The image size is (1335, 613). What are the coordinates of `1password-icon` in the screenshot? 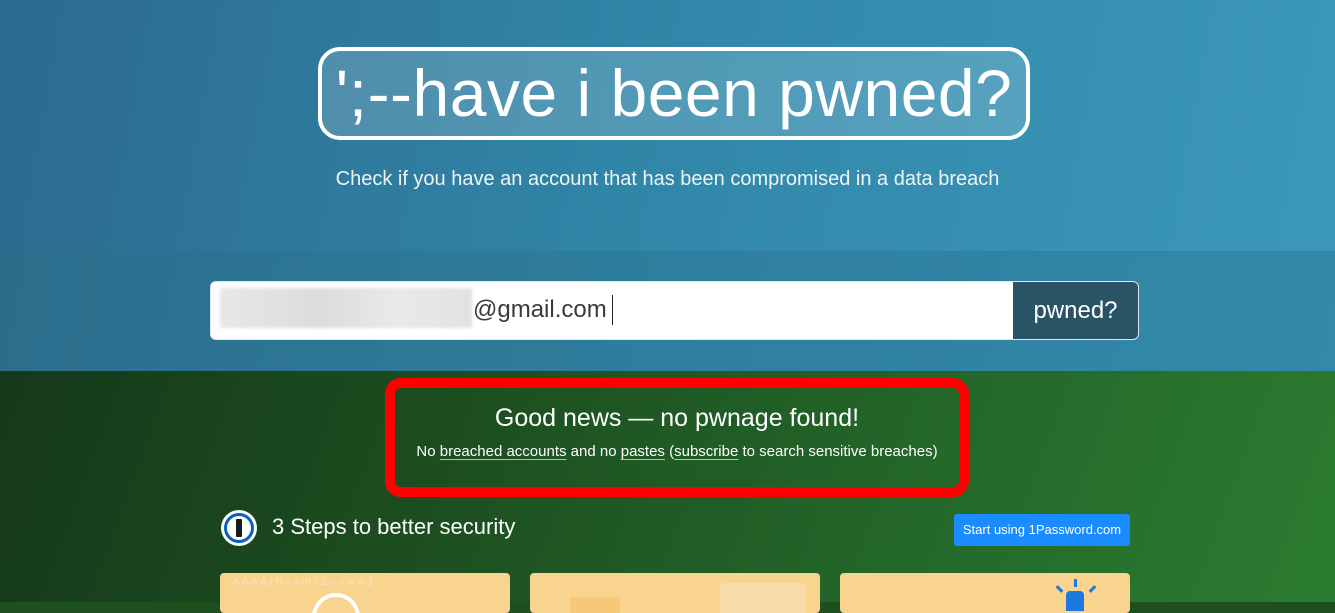 It's located at (239, 528).